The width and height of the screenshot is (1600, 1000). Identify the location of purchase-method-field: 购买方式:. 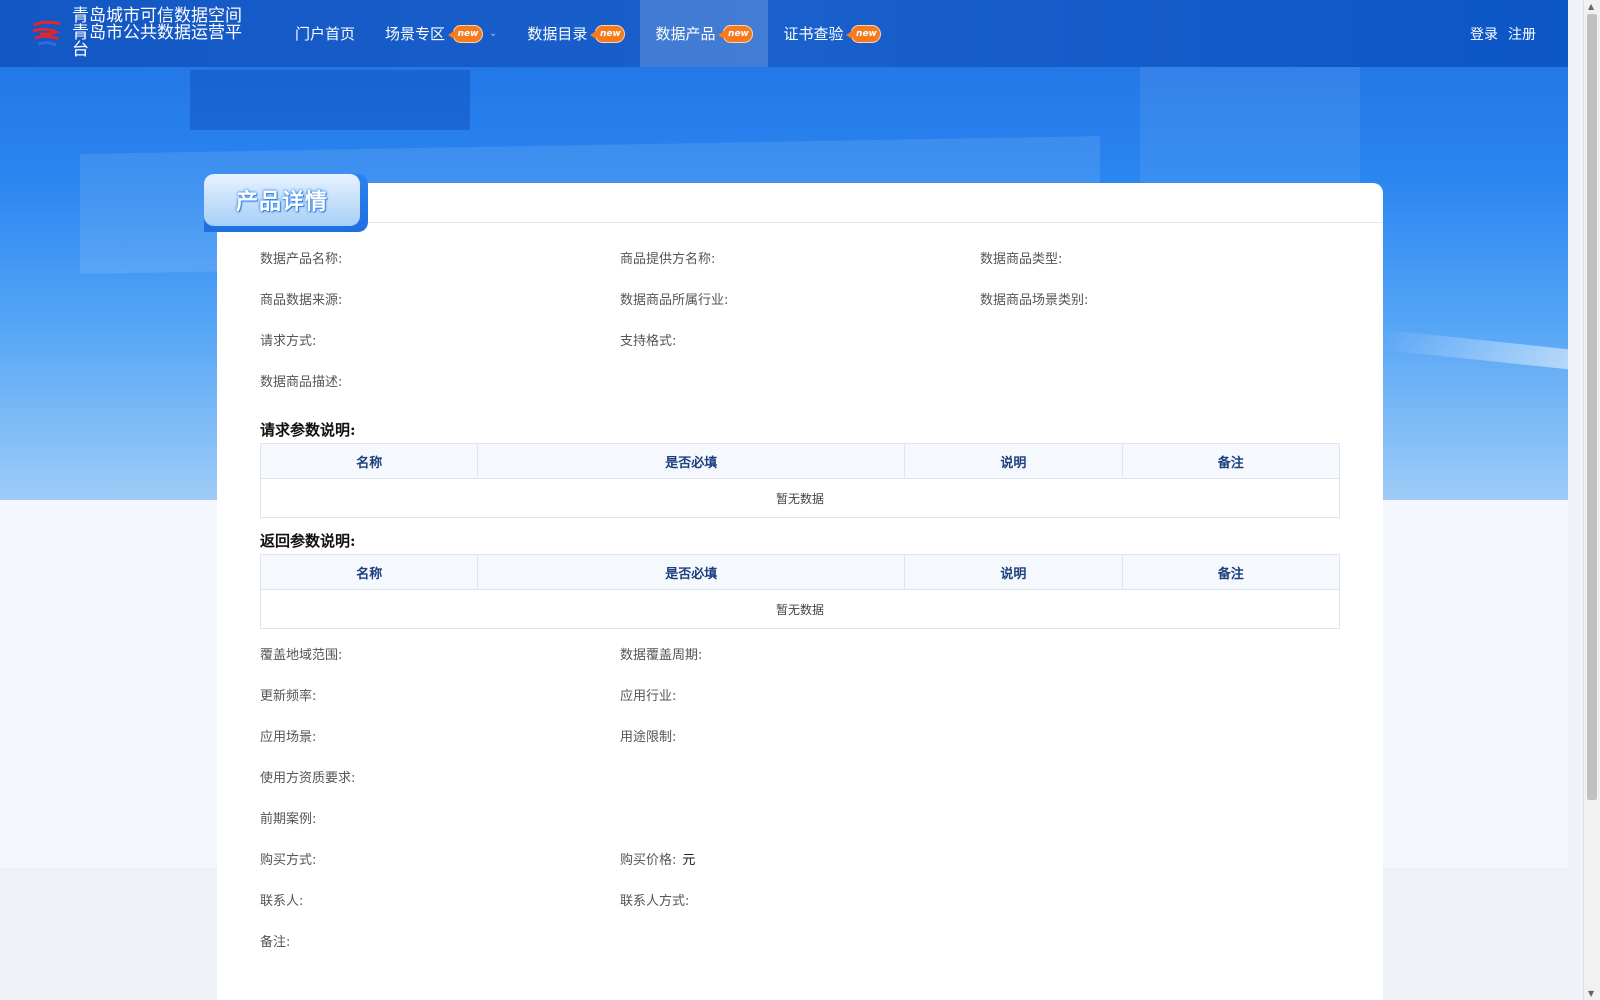
(288, 860).